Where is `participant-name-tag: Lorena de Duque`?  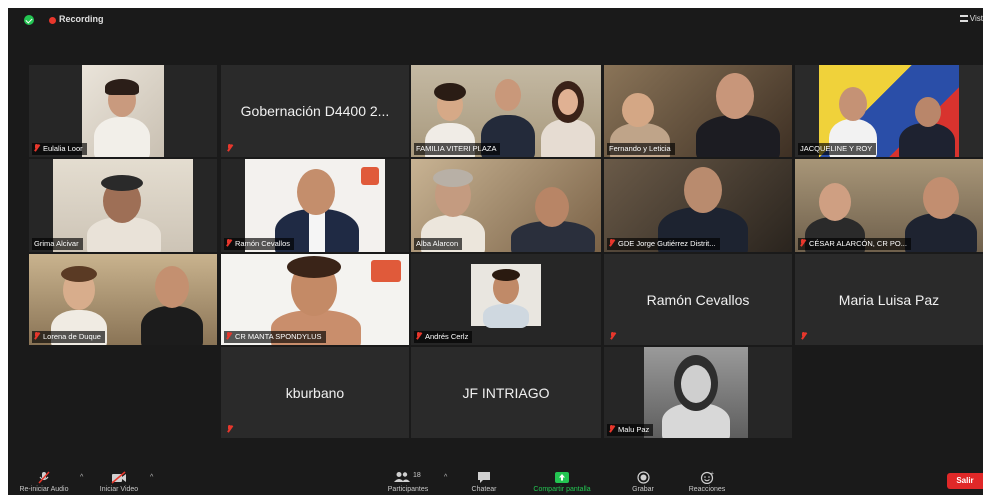
participant-name-tag: Lorena de Duque is located at coordinates (68, 337).